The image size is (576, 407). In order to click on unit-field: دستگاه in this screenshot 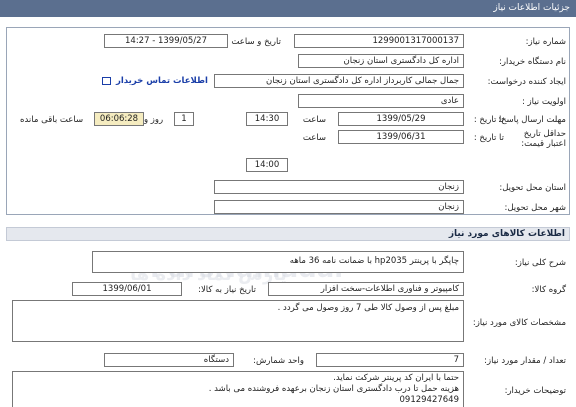, I will do `click(169, 360)`.